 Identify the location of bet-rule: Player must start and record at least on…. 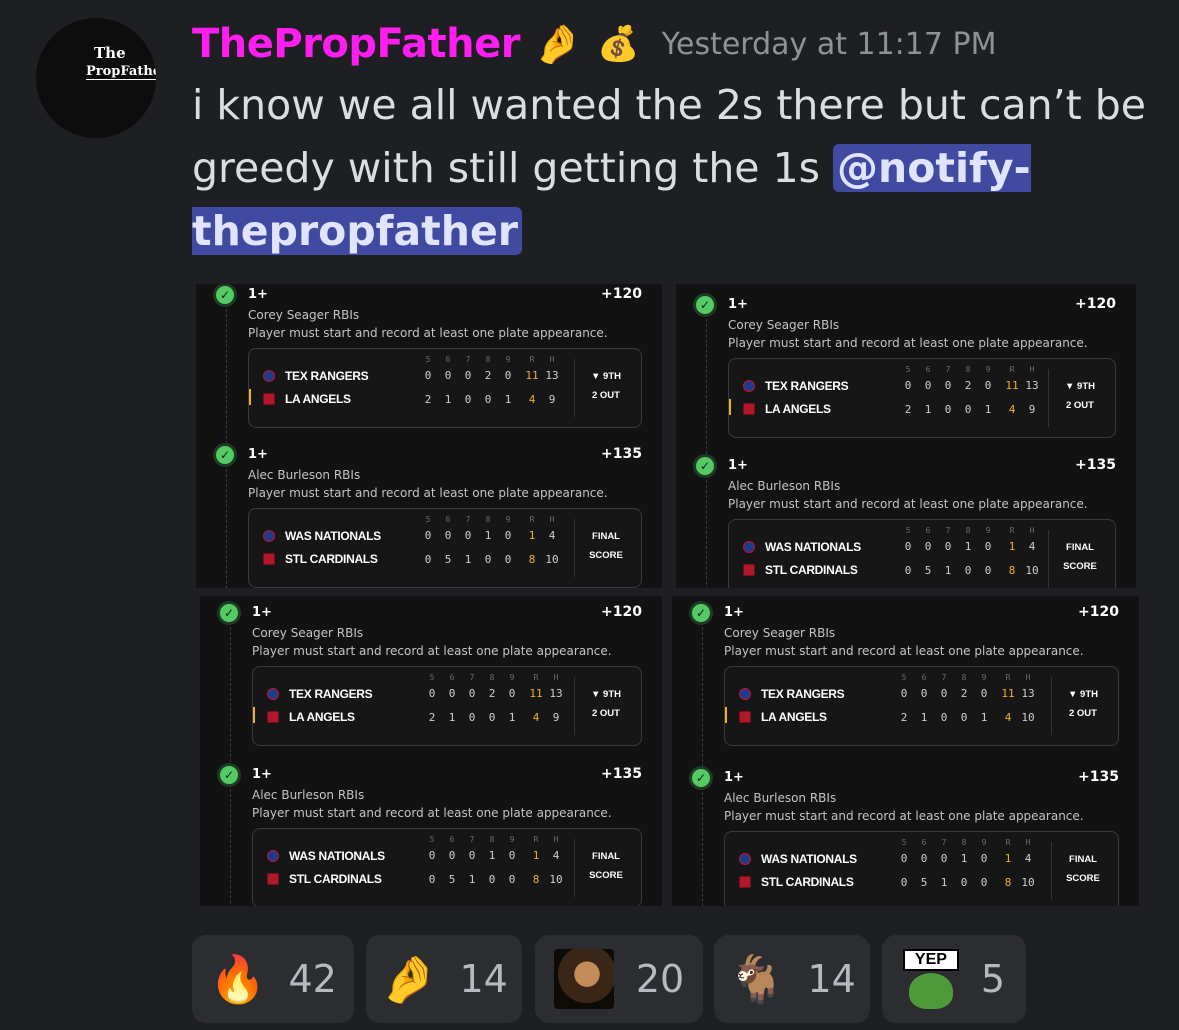
(432, 651).